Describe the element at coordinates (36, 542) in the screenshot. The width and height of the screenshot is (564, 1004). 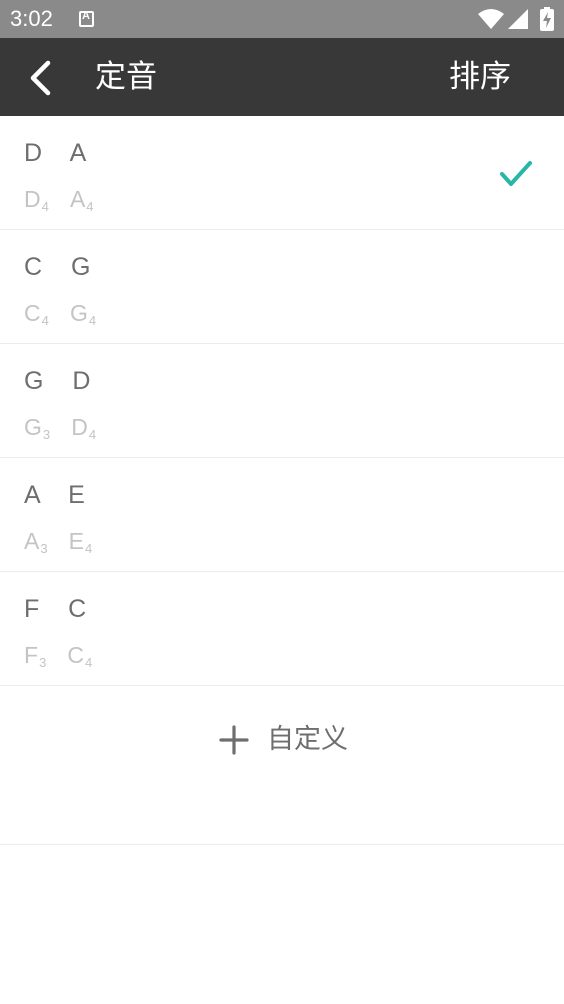
I see `note: A3` at that location.